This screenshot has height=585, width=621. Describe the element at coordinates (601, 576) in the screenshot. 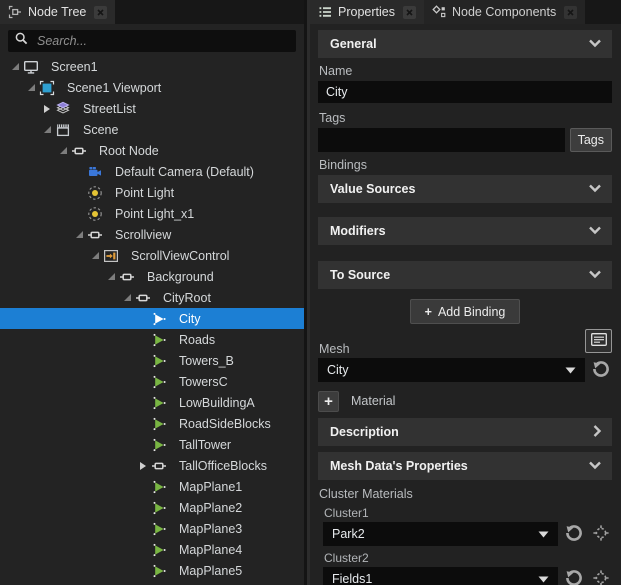

I see `locate-cluster2-button` at that location.